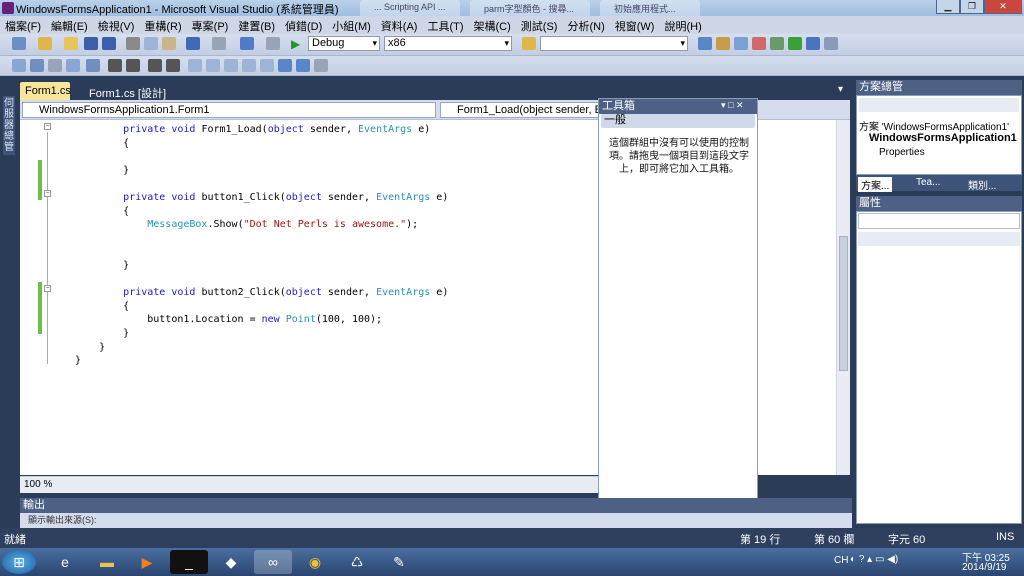 The width and height of the screenshot is (1024, 576). What do you see at coordinates (841, 560) in the screenshot?
I see `language-indicator: CH` at bounding box center [841, 560].